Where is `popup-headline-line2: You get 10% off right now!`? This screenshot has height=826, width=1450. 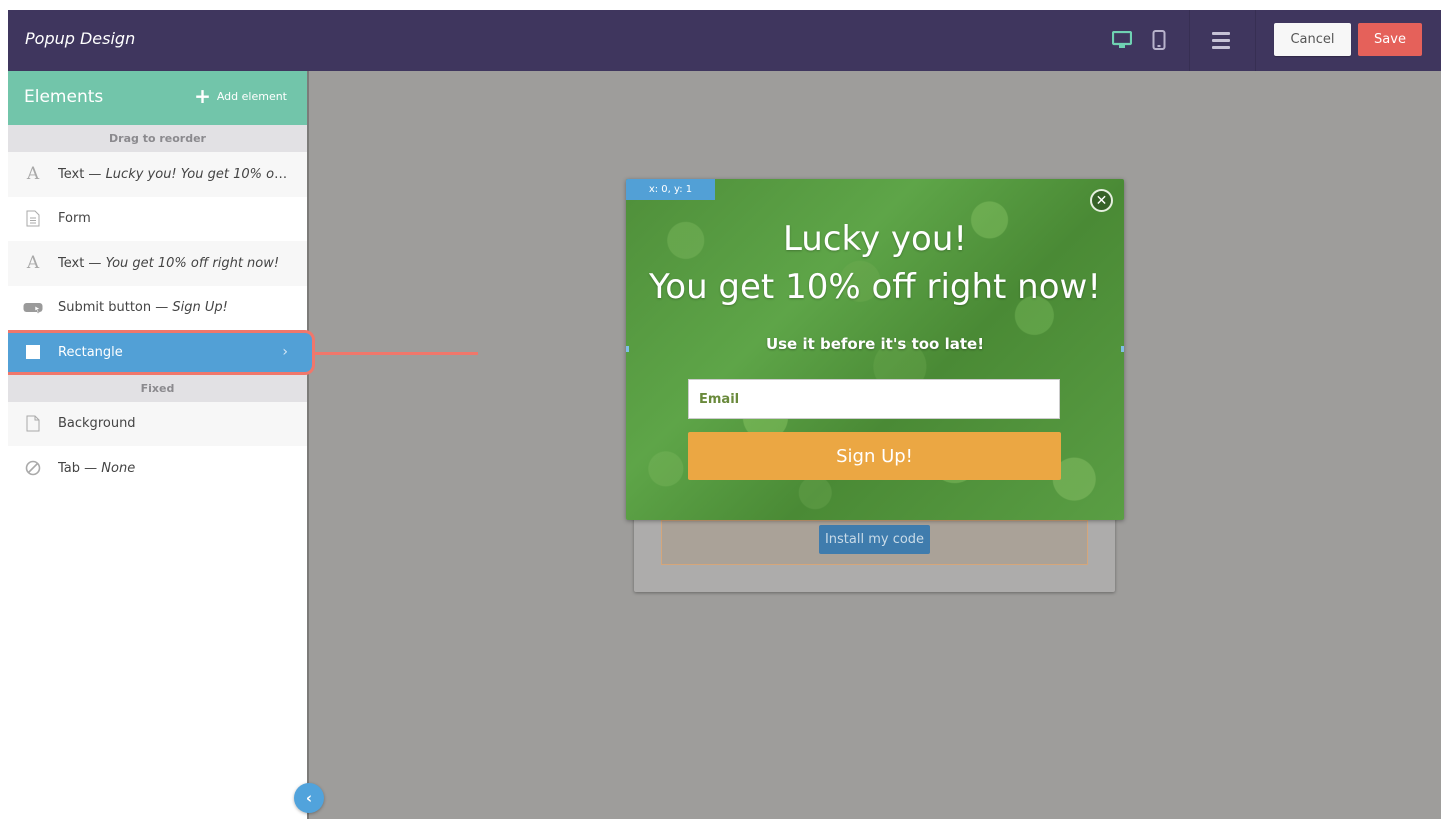 popup-headline-line2: You get 10% off right now! is located at coordinates (875, 287).